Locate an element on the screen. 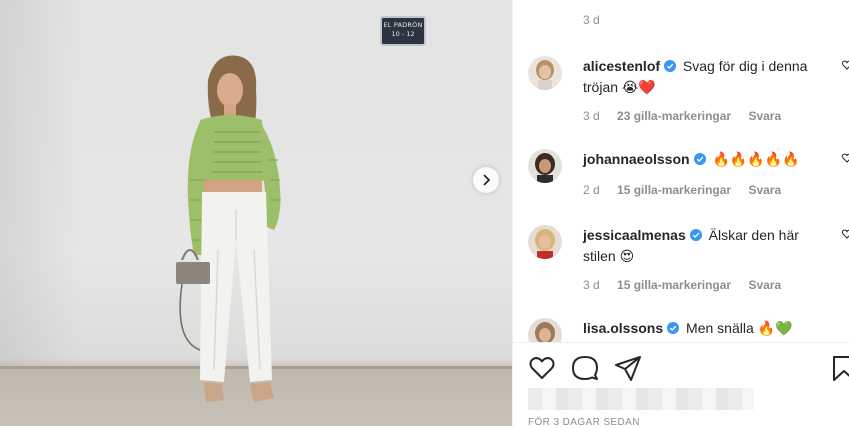  comment-meta: 3 d 15 gilla-markeringar Svara is located at coordinates (689, 285).